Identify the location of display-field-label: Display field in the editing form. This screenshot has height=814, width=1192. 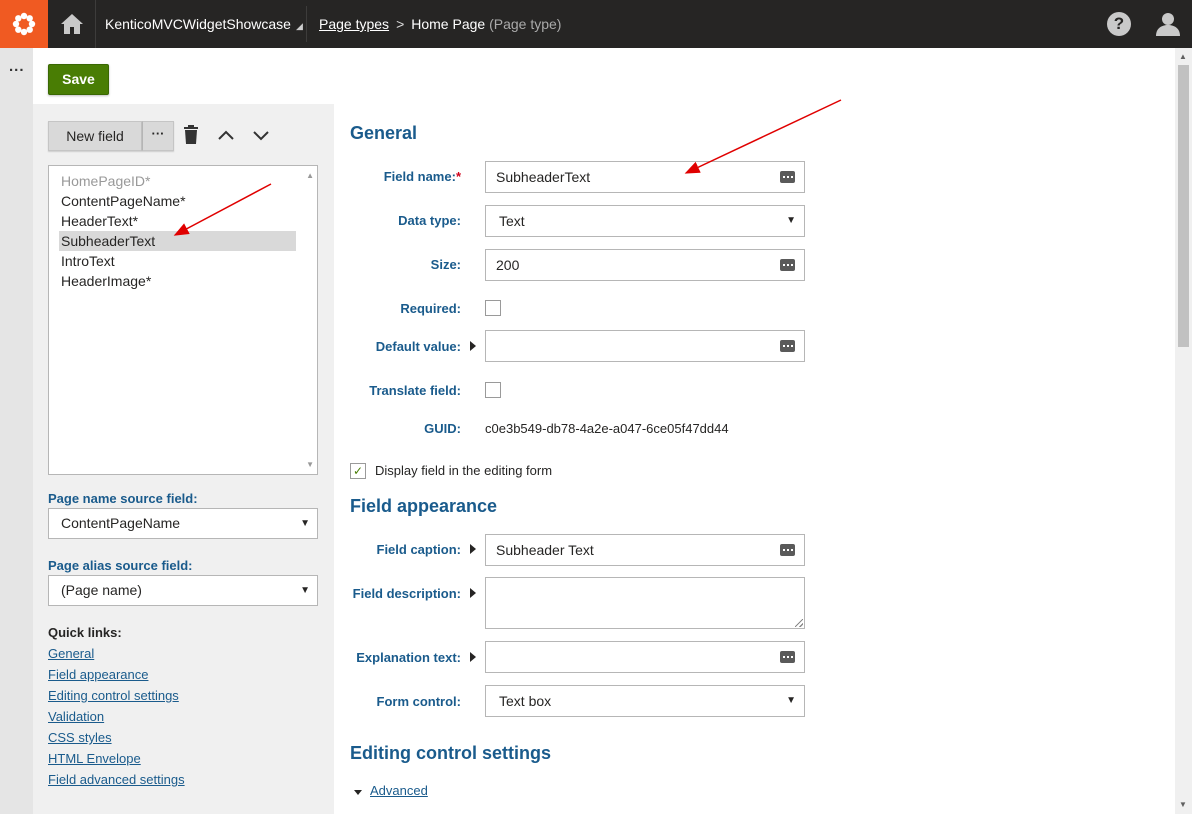
(464, 470).